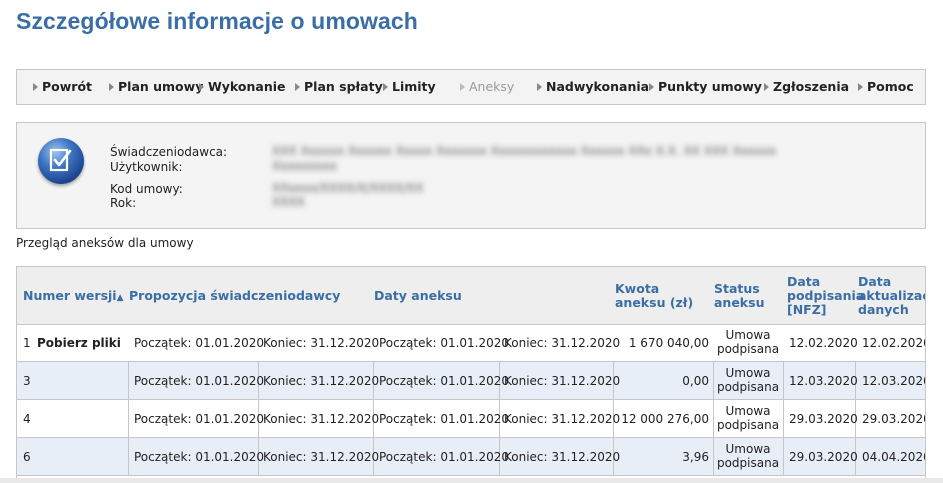  What do you see at coordinates (79, 343) in the screenshot?
I see `download-files-link: Pobierz pliki` at bounding box center [79, 343].